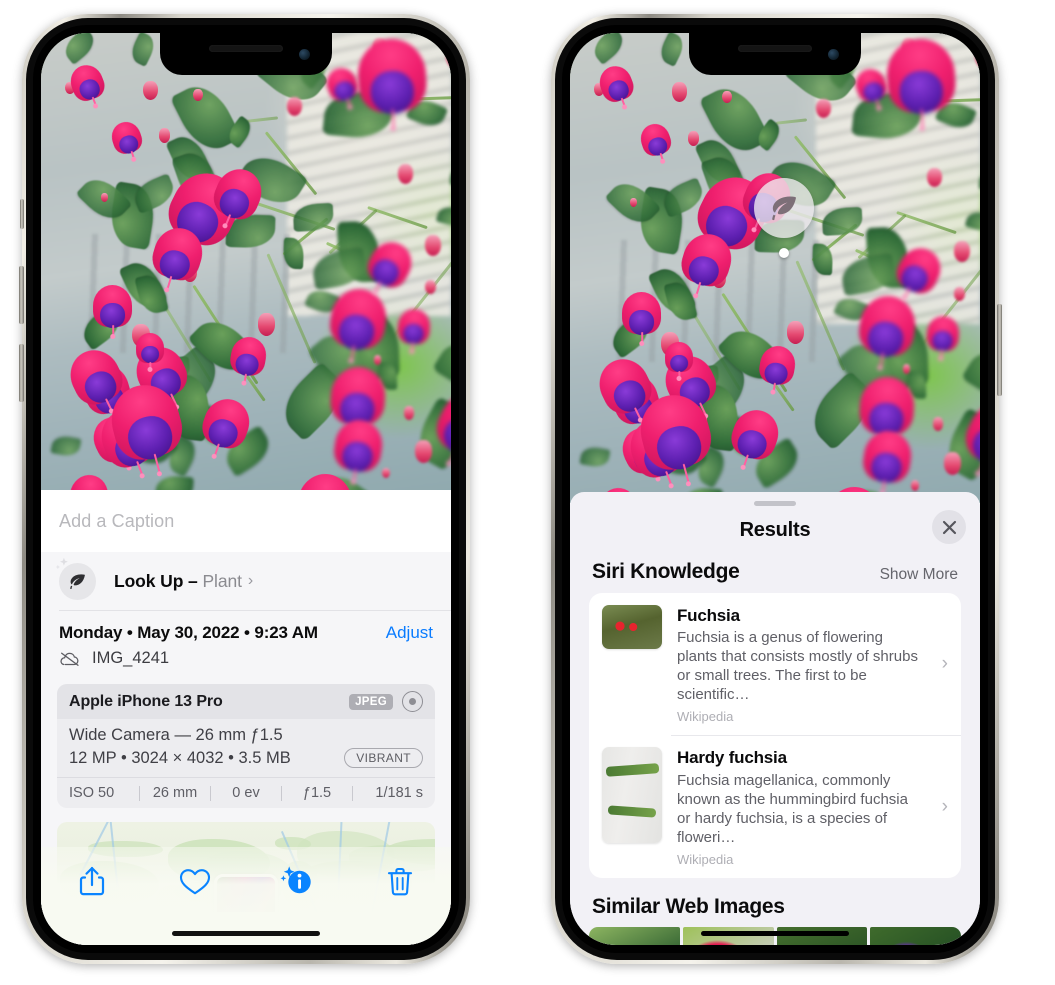  I want to click on look-up-label: Look Up – Plant, so click(178, 581).